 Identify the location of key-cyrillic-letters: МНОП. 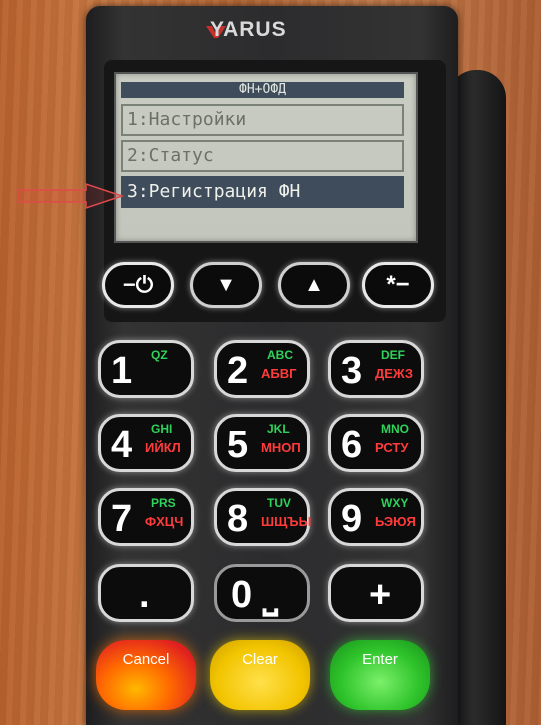
(281, 447).